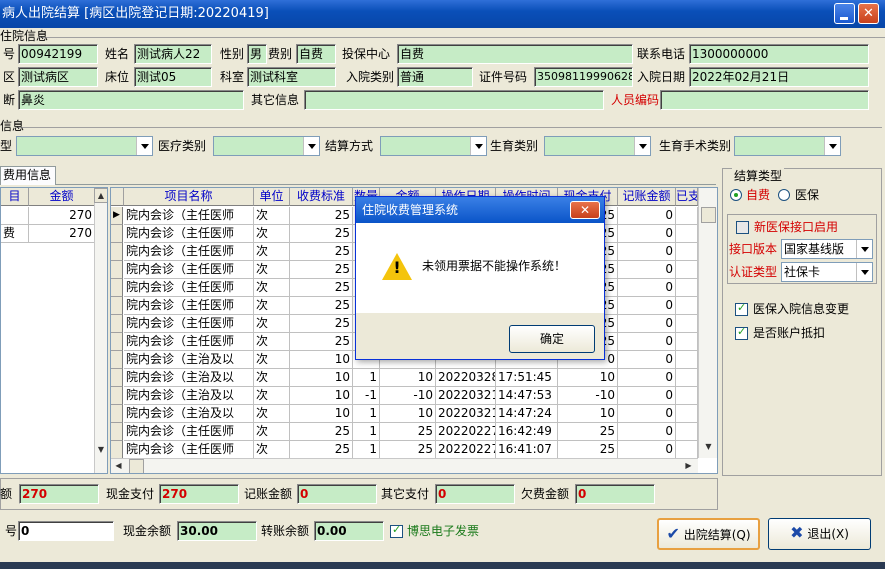  I want to click on field-admit-type: 普通, so click(435, 77).